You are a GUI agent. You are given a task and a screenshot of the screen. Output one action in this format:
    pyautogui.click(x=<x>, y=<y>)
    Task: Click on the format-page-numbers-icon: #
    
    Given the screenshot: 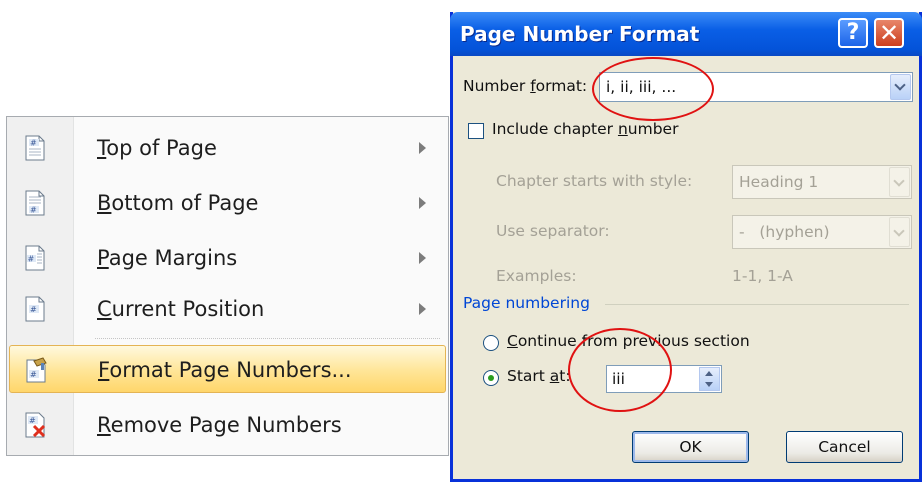 What is the action you would take?
    pyautogui.click(x=36, y=370)
    